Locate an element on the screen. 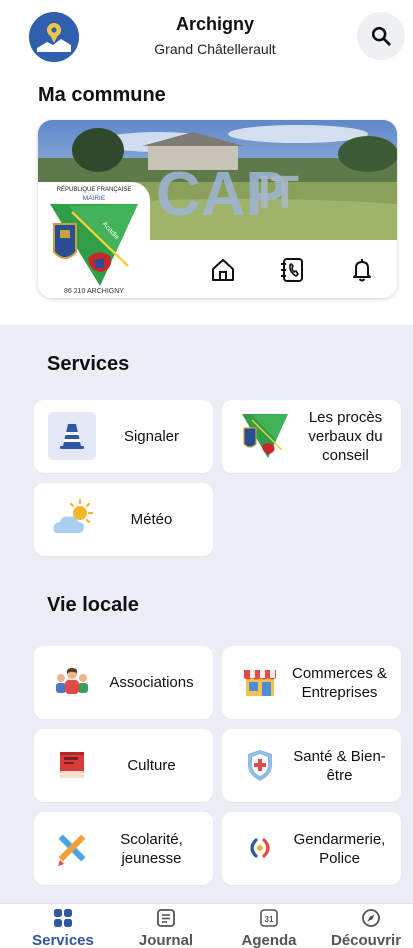  town-subtitle: Grand Châtellerault is located at coordinates (215, 49).